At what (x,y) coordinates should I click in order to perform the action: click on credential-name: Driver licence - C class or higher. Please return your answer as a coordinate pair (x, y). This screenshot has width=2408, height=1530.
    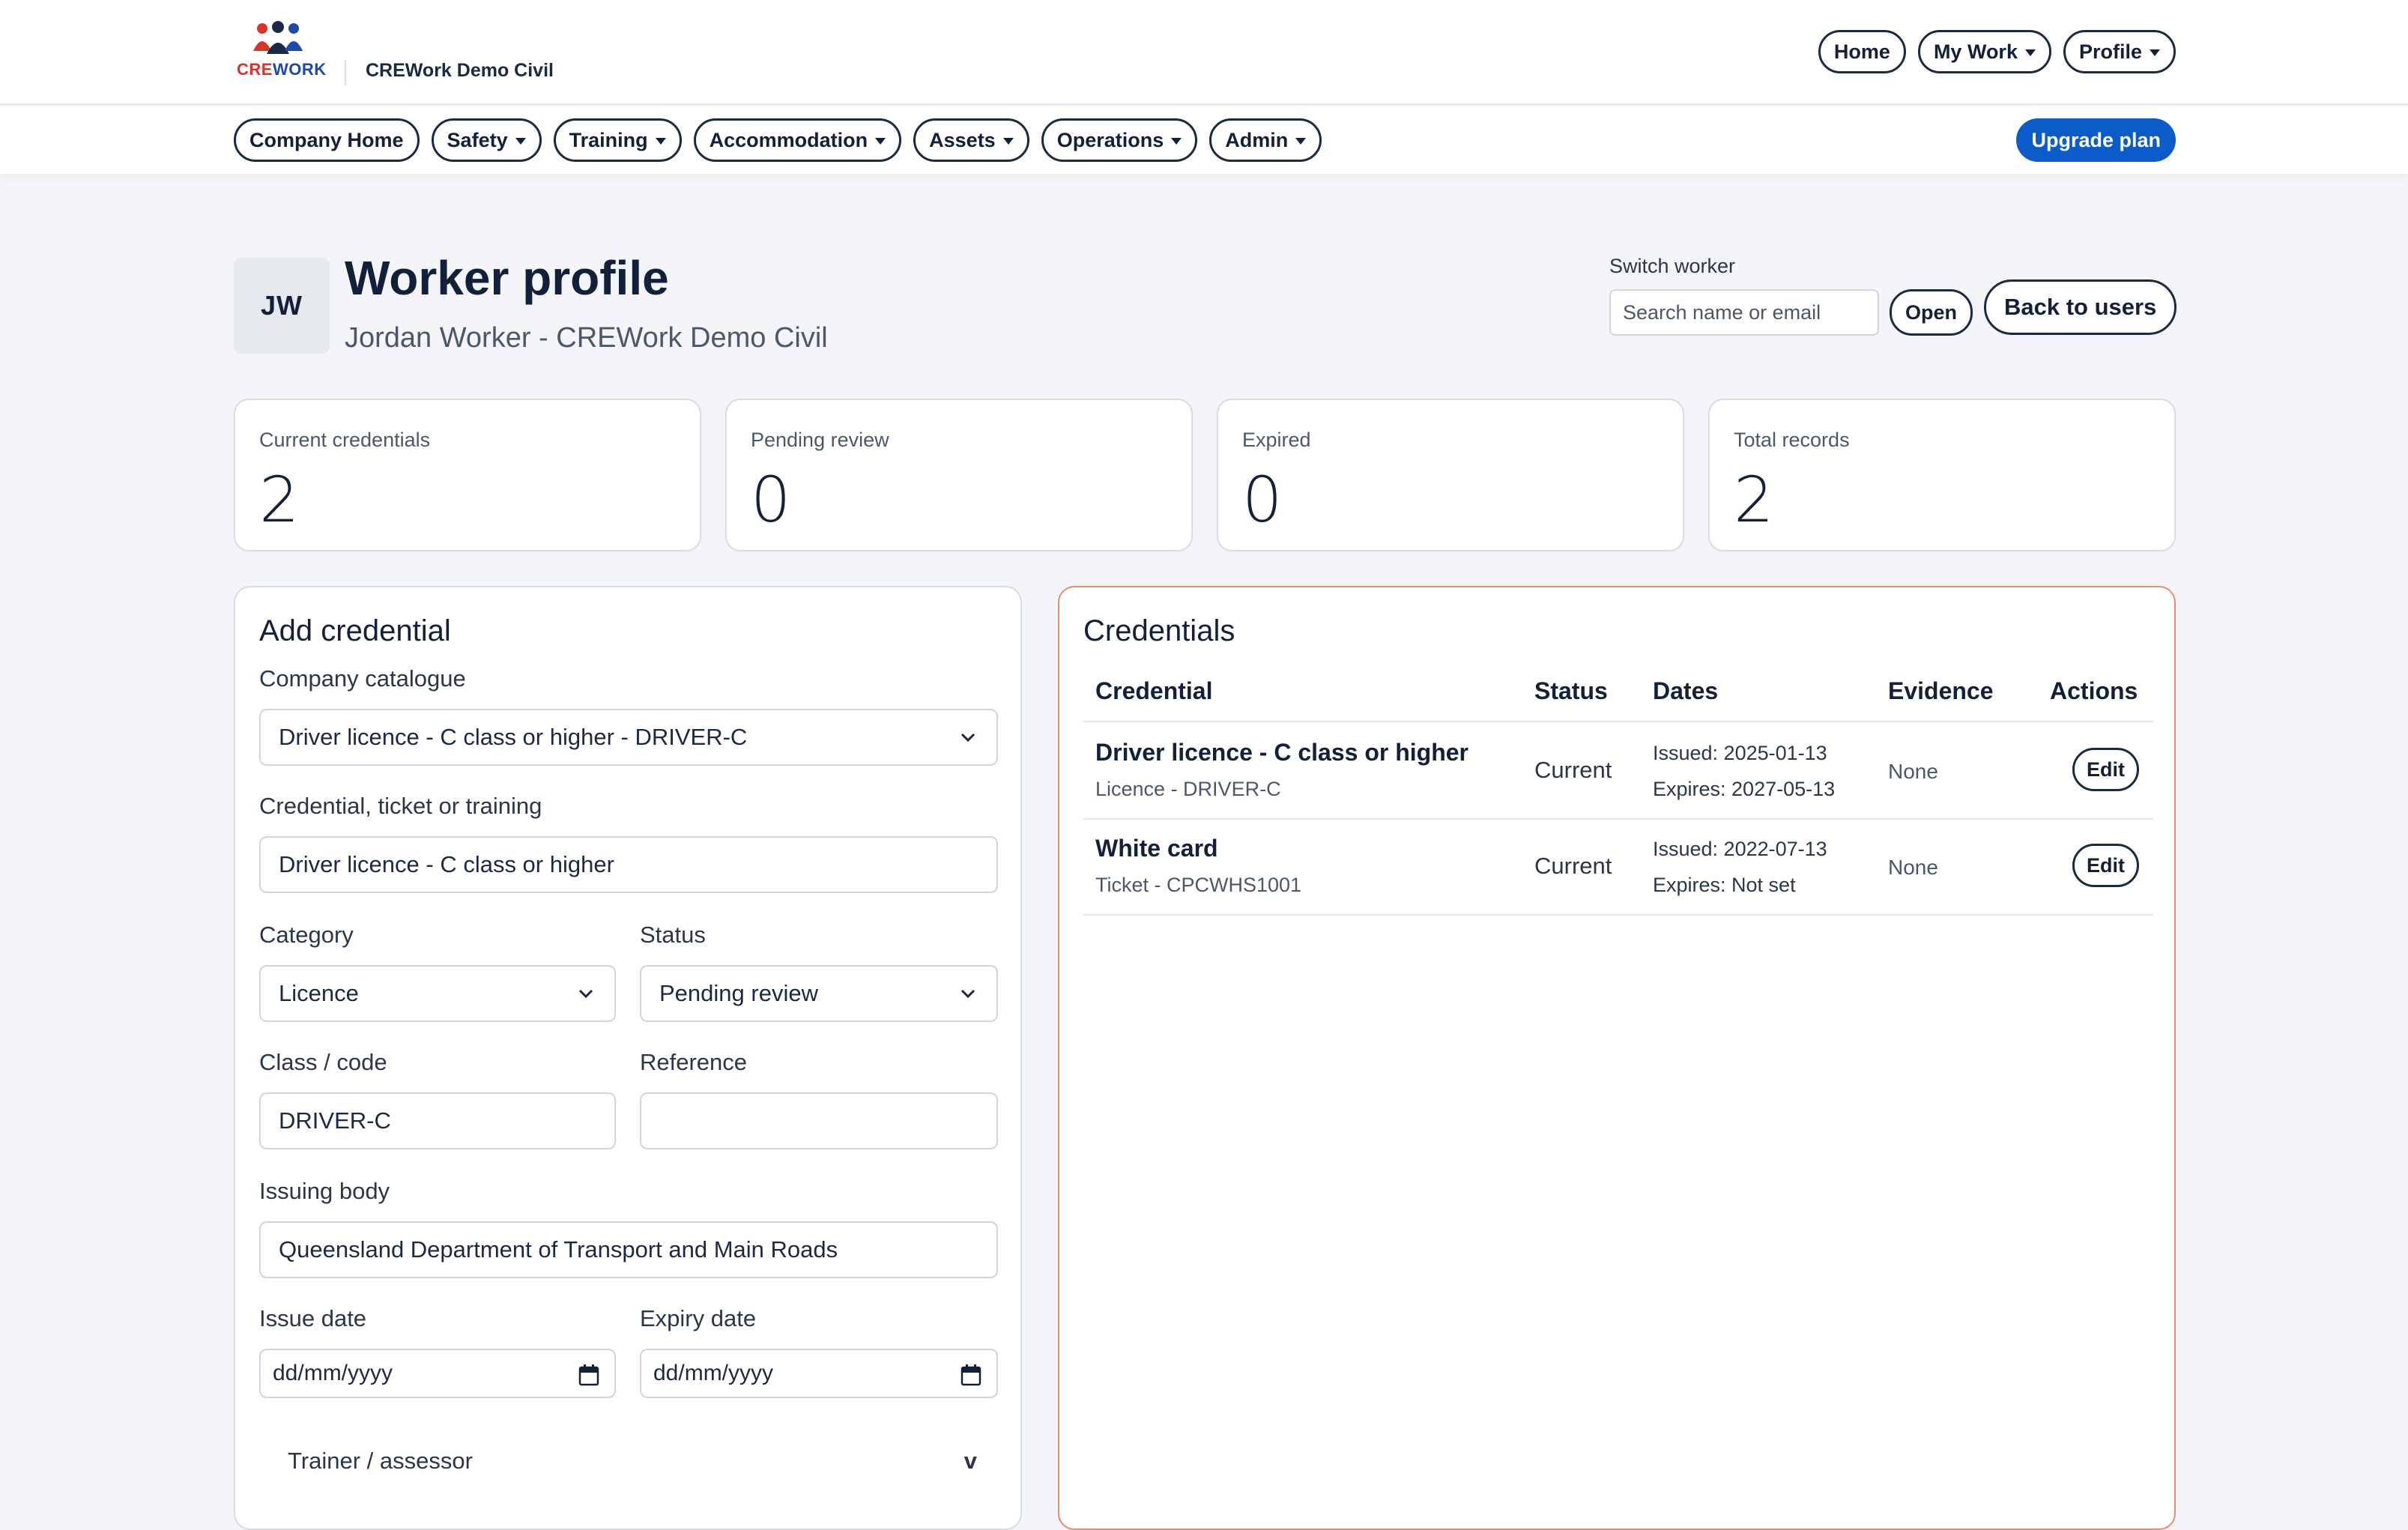
    Looking at the image, I should click on (1282, 752).